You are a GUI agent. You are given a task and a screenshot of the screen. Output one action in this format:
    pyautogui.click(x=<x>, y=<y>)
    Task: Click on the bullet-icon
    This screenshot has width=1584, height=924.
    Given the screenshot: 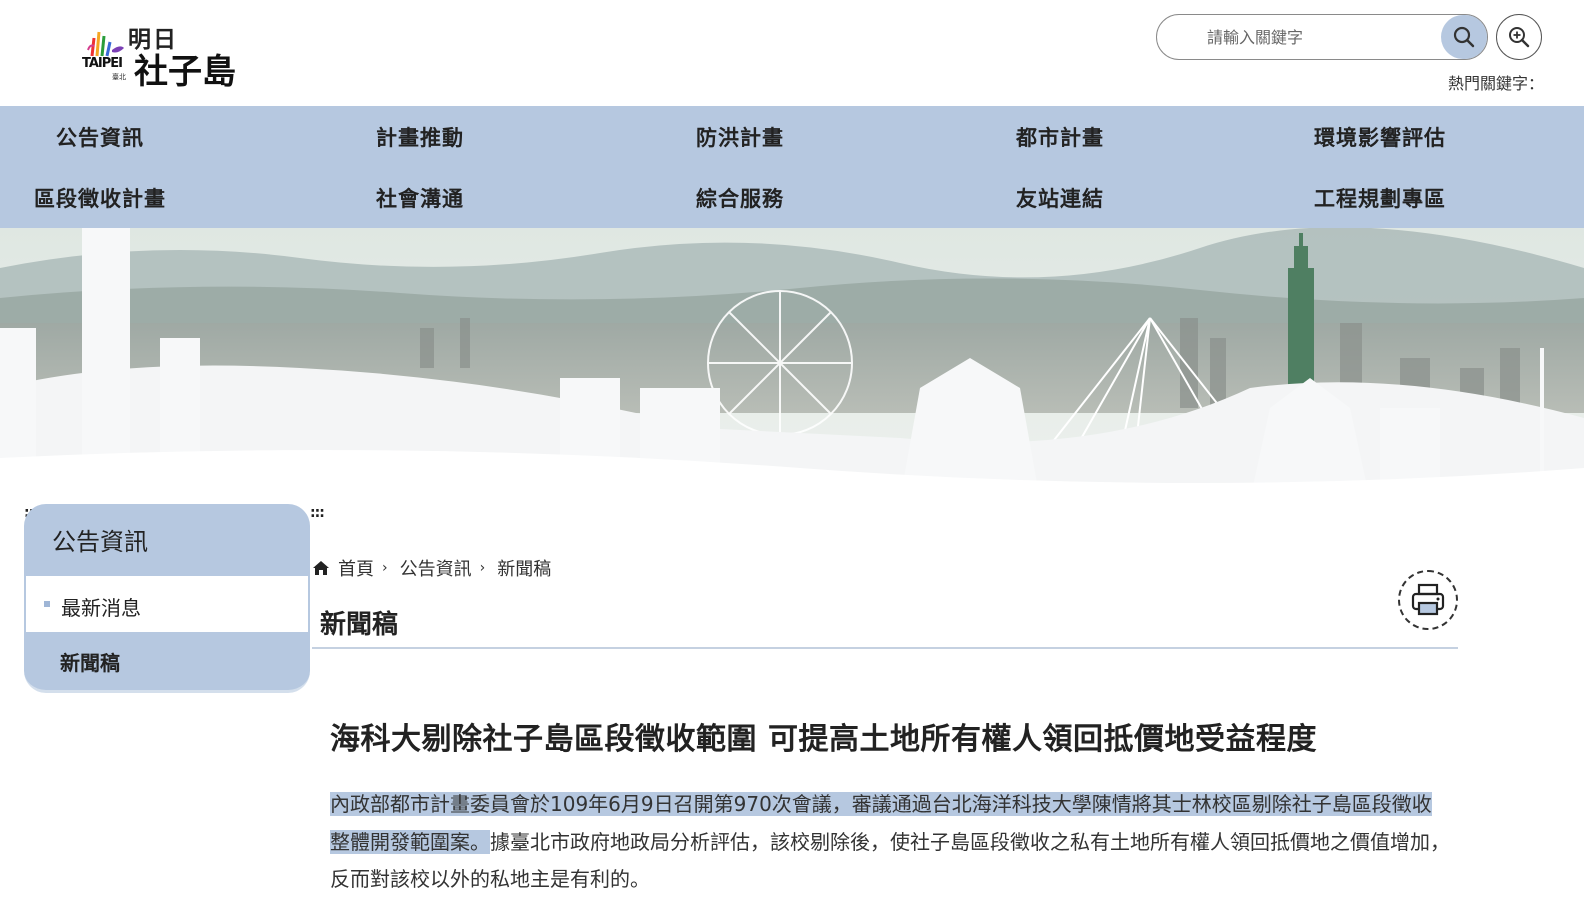 What is the action you would take?
    pyautogui.click(x=47, y=604)
    